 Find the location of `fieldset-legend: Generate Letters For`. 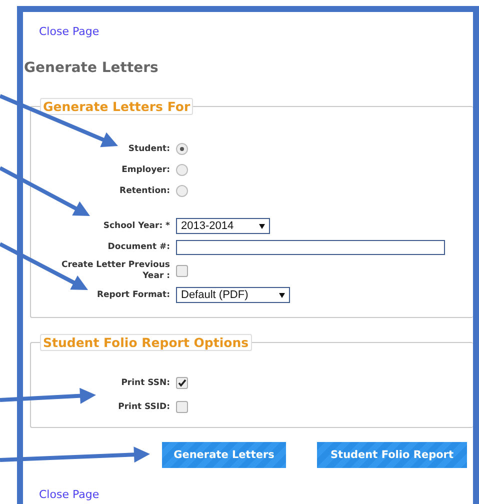

fieldset-legend: Generate Letters For is located at coordinates (117, 106).